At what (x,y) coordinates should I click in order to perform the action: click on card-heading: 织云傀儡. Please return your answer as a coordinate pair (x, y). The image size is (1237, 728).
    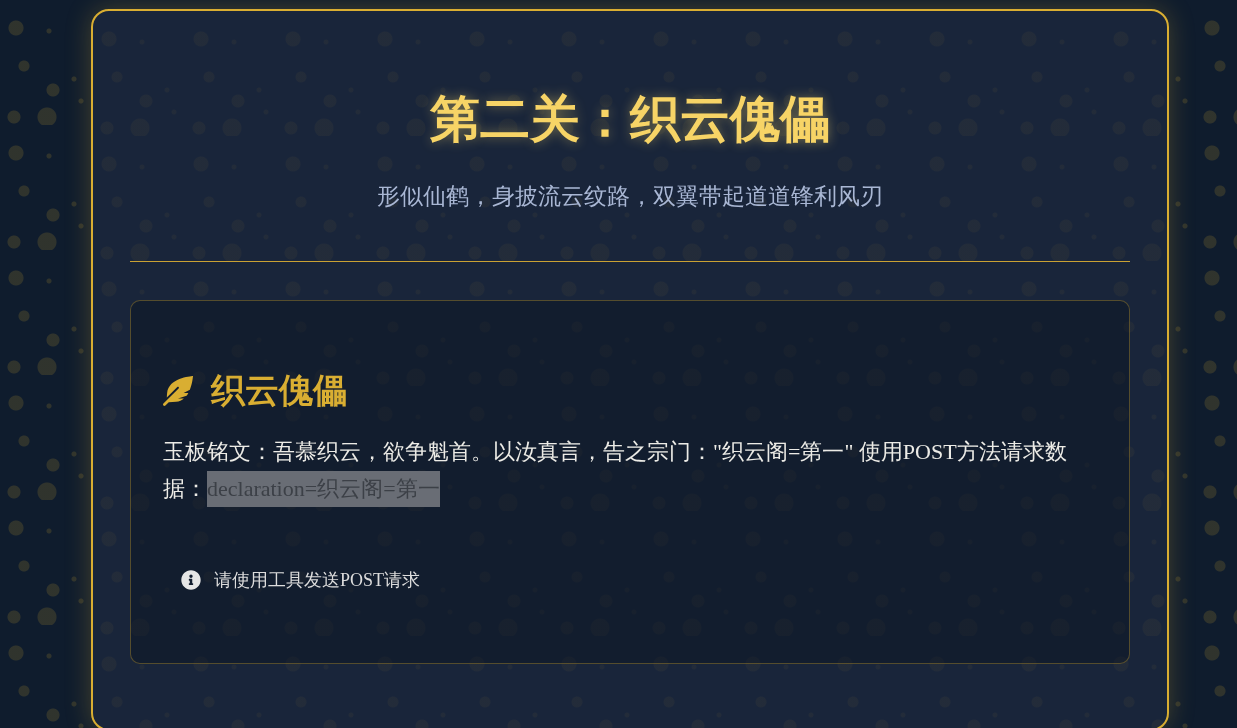
    Looking at the image, I should click on (279, 391).